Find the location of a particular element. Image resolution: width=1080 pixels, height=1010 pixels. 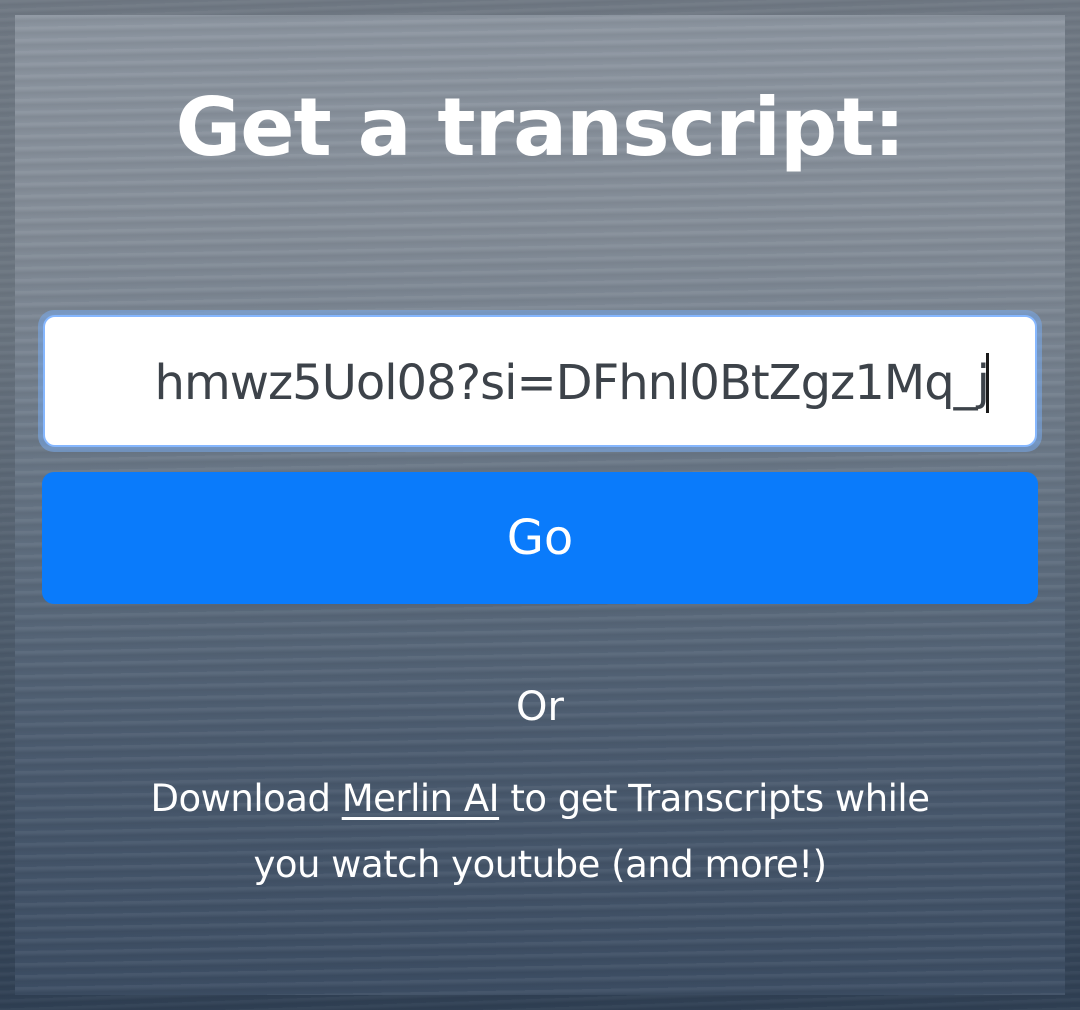

page-title: Get a transcript: is located at coordinates (540, 127).